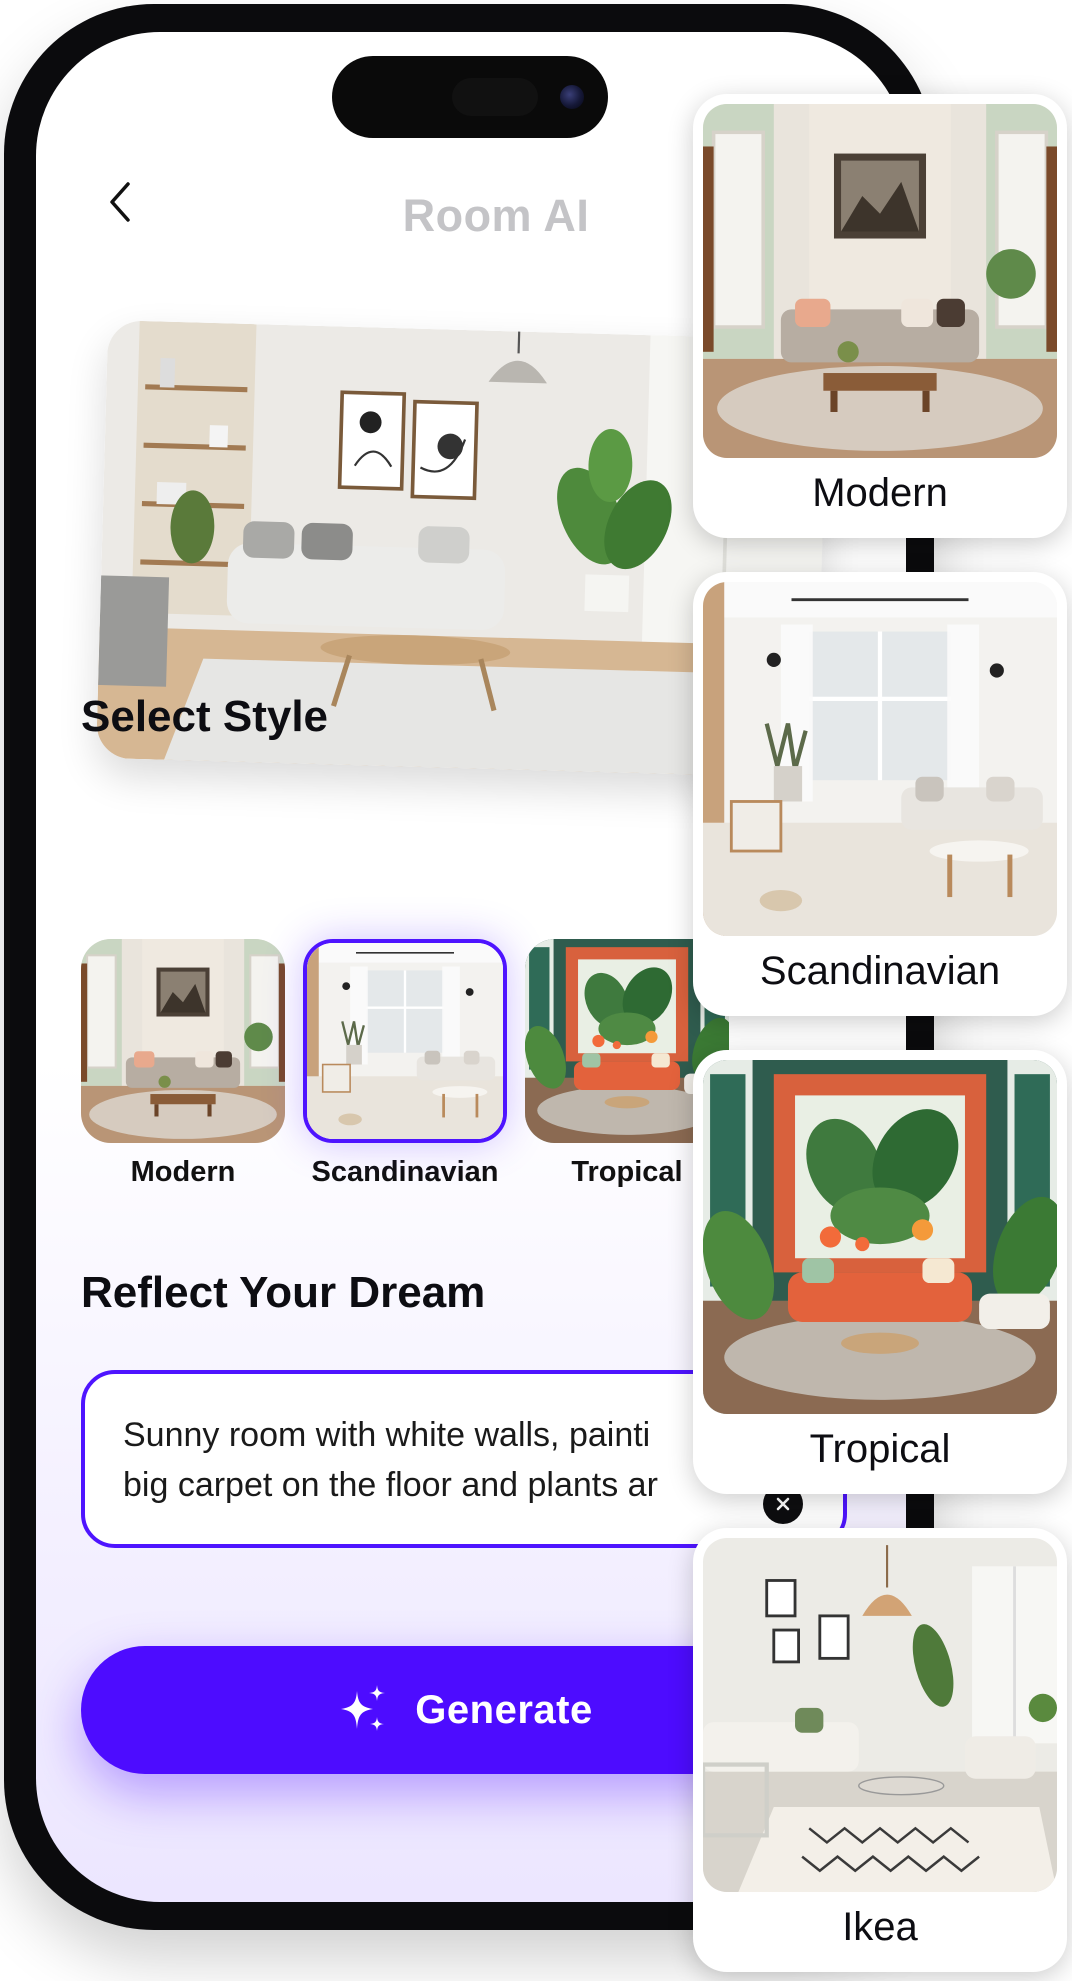  I want to click on style-card-label: Ikea, so click(880, 1927).